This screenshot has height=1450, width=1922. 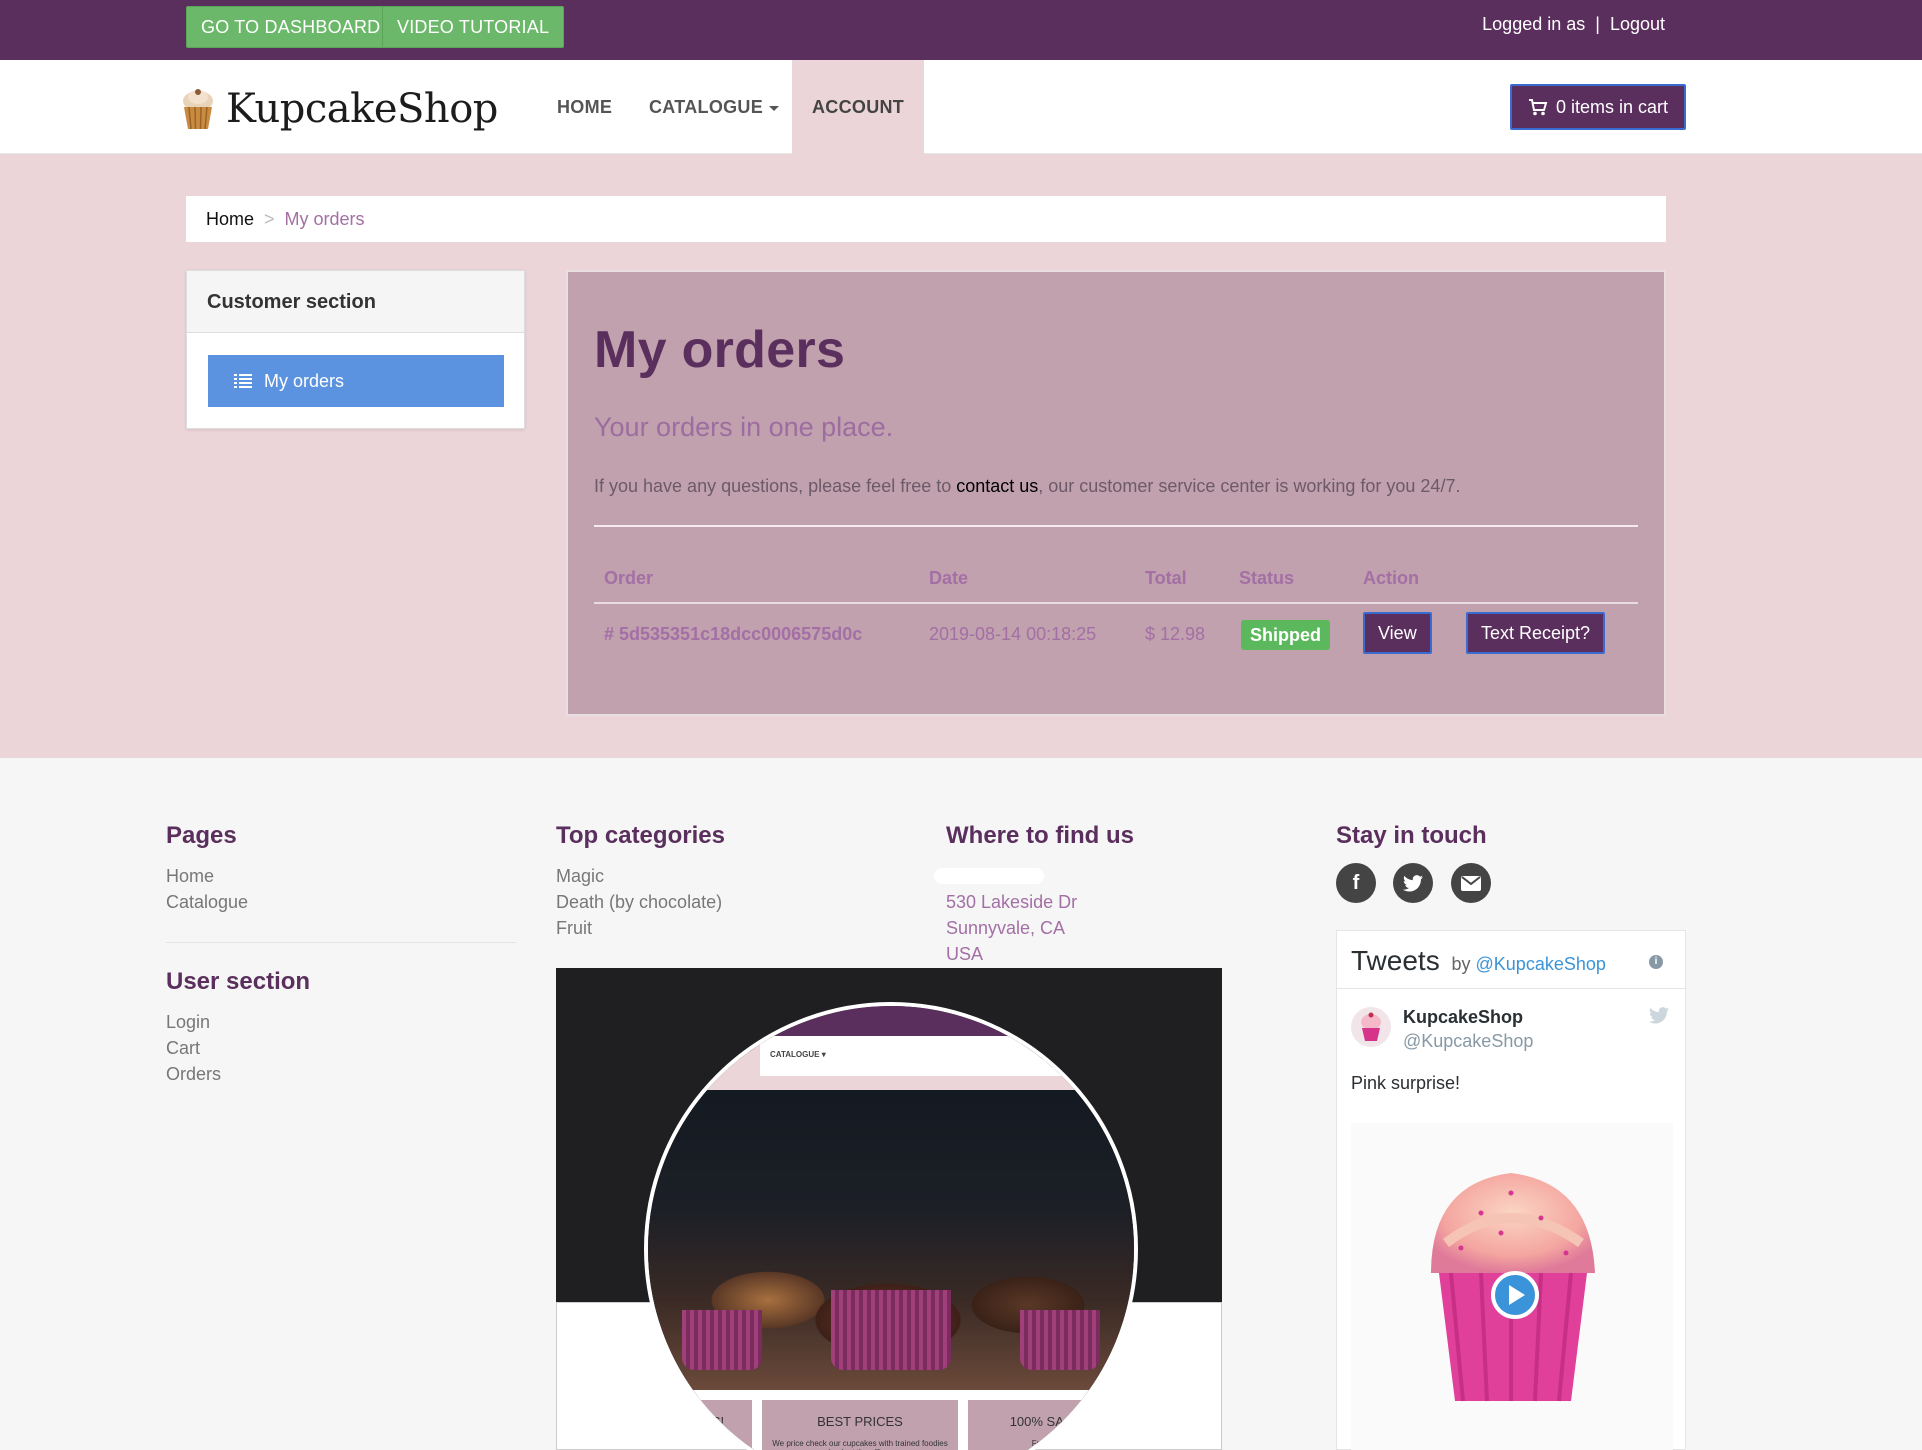 I want to click on logout-link: Logout, so click(x=1637, y=24).